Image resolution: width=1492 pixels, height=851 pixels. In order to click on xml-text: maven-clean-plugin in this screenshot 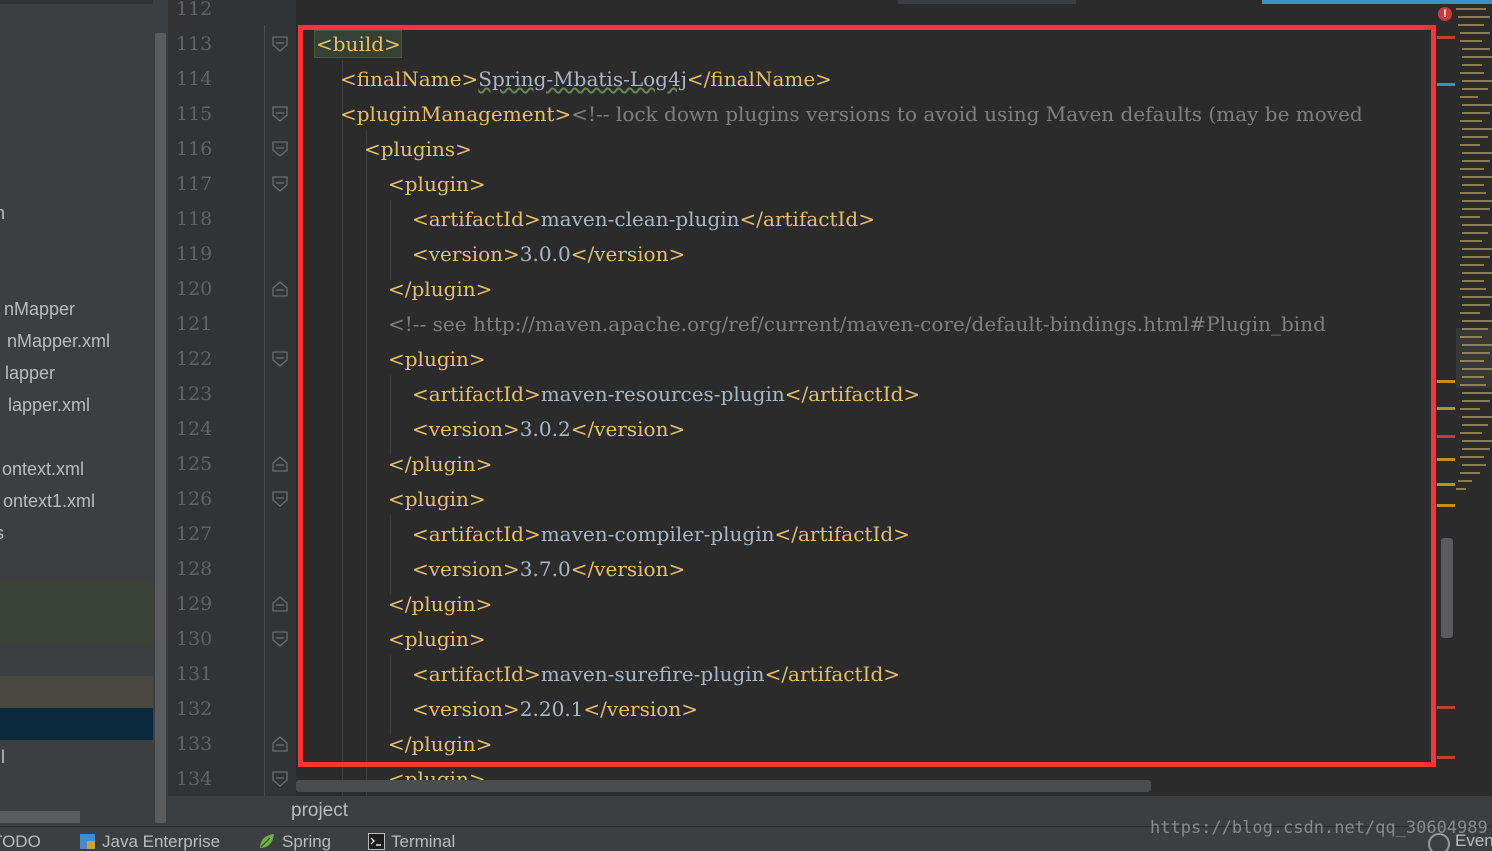, I will do `click(640, 219)`.